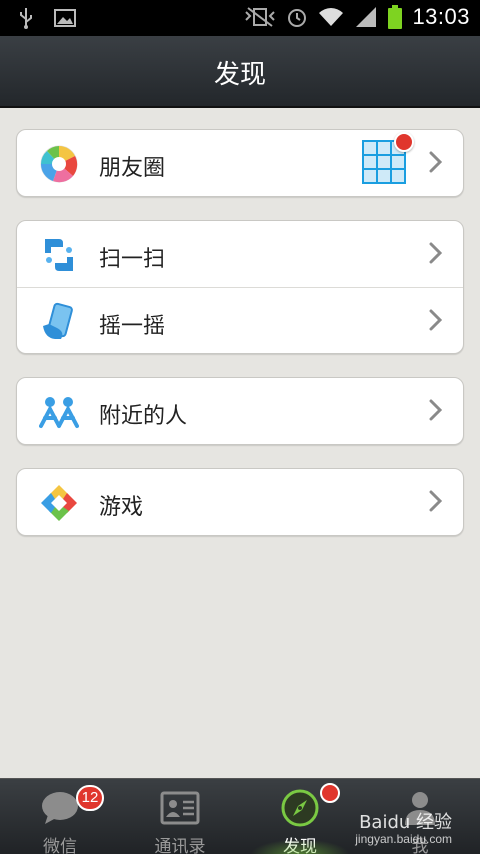  I want to click on menu-label-shake: 摇一摇, so click(132, 326).